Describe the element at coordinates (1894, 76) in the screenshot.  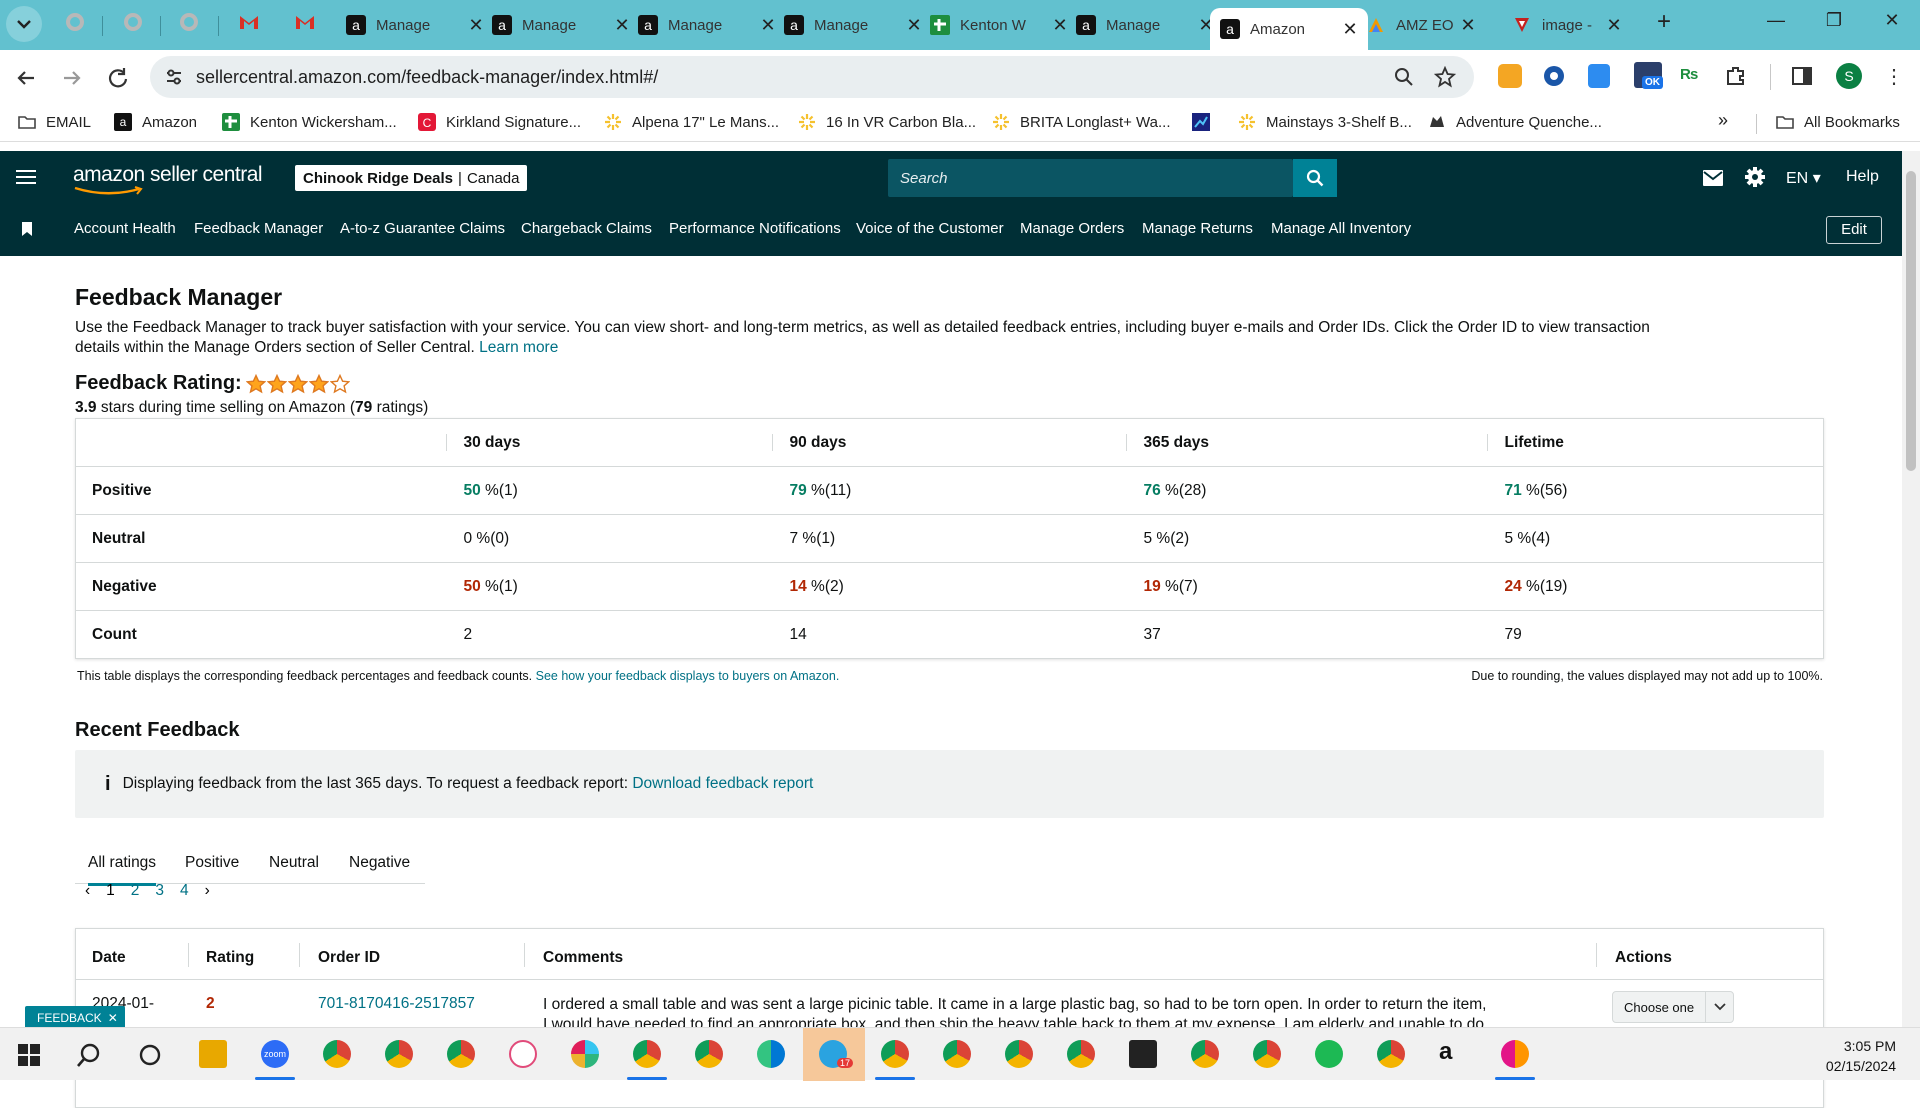
I see `menu-kebab-icon: ⋮` at that location.